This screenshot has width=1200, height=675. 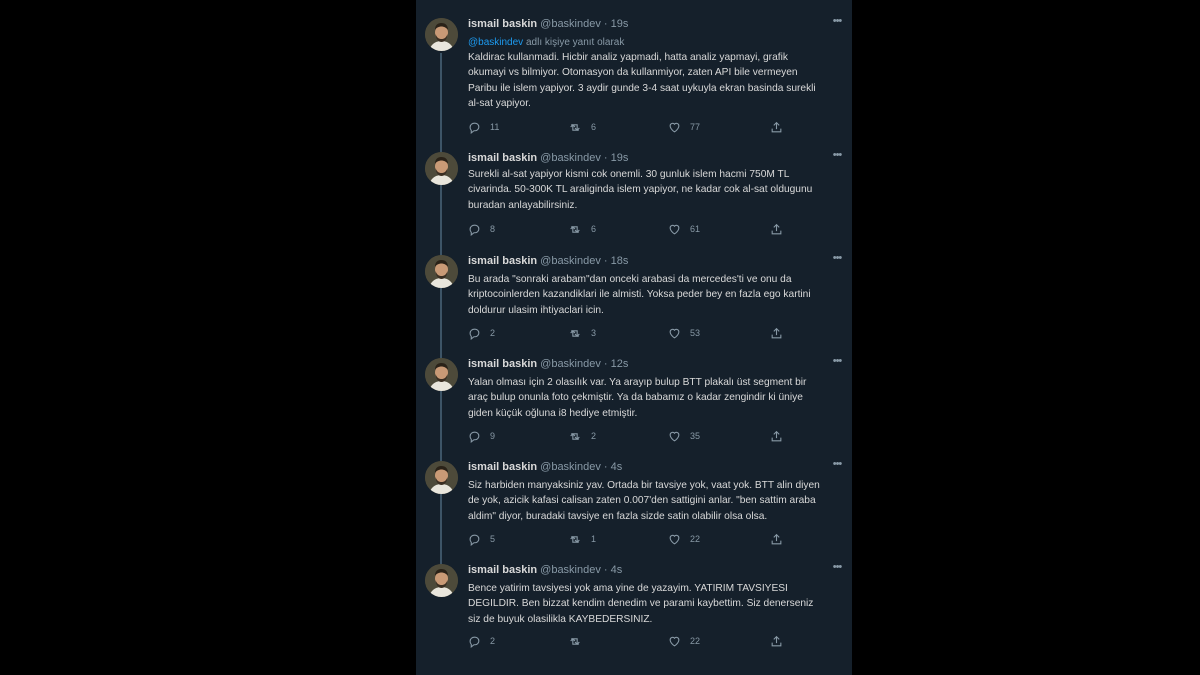 I want to click on reply-mention-link: @baskindev, so click(x=495, y=42).